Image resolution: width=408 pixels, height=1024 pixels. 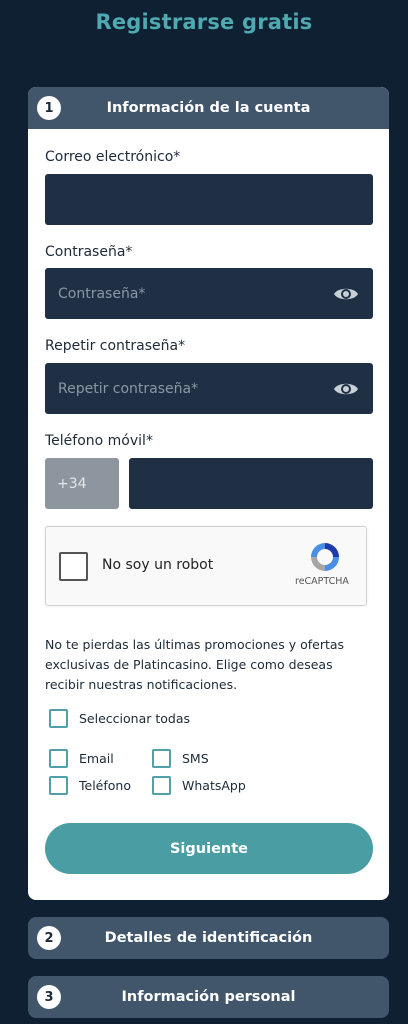 I want to click on step-title: Detalles de identificación, so click(x=208, y=938).